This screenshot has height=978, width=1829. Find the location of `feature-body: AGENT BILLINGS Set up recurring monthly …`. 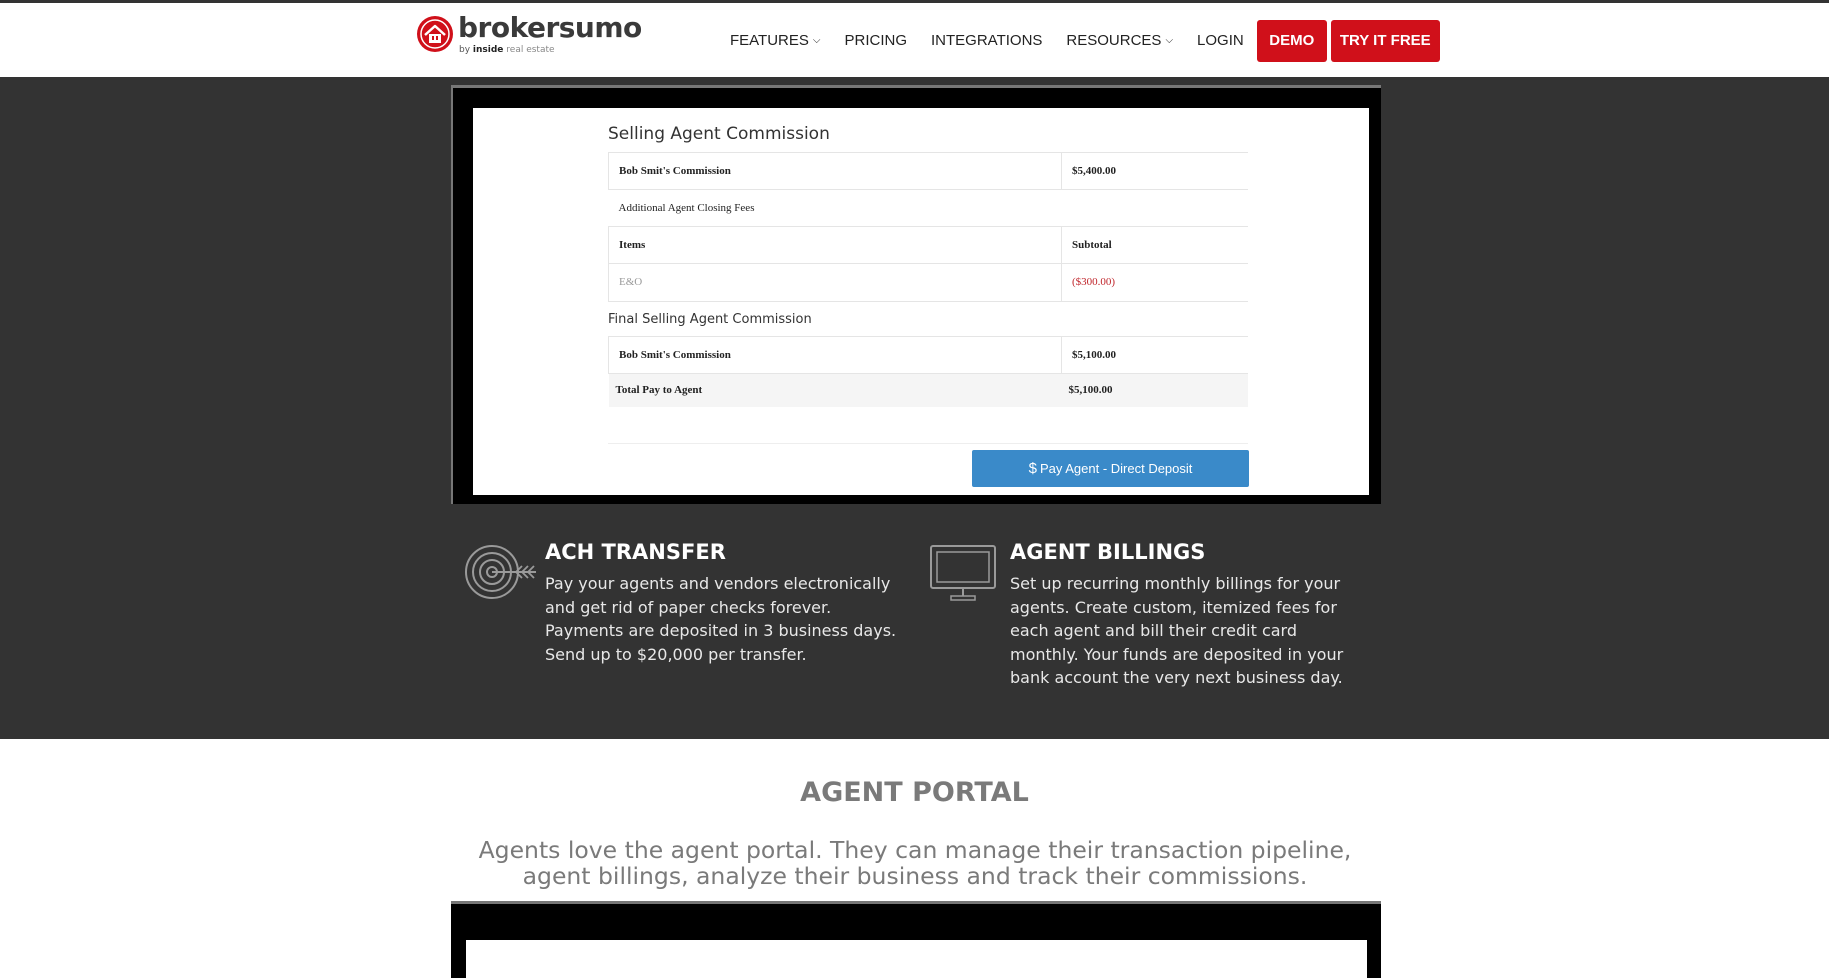

feature-body: AGENT BILLINGS Set up recurring monthly … is located at coordinates (1190, 615).